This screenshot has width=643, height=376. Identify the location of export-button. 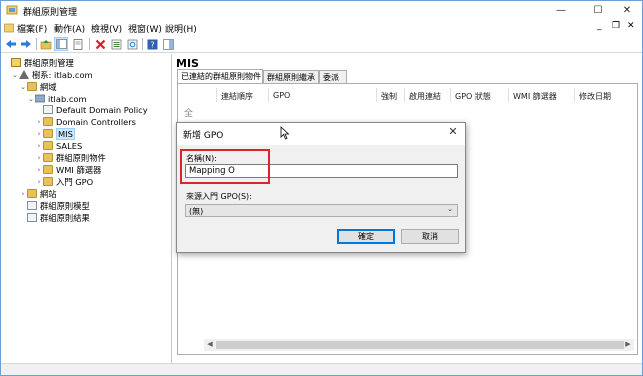
(116, 44).